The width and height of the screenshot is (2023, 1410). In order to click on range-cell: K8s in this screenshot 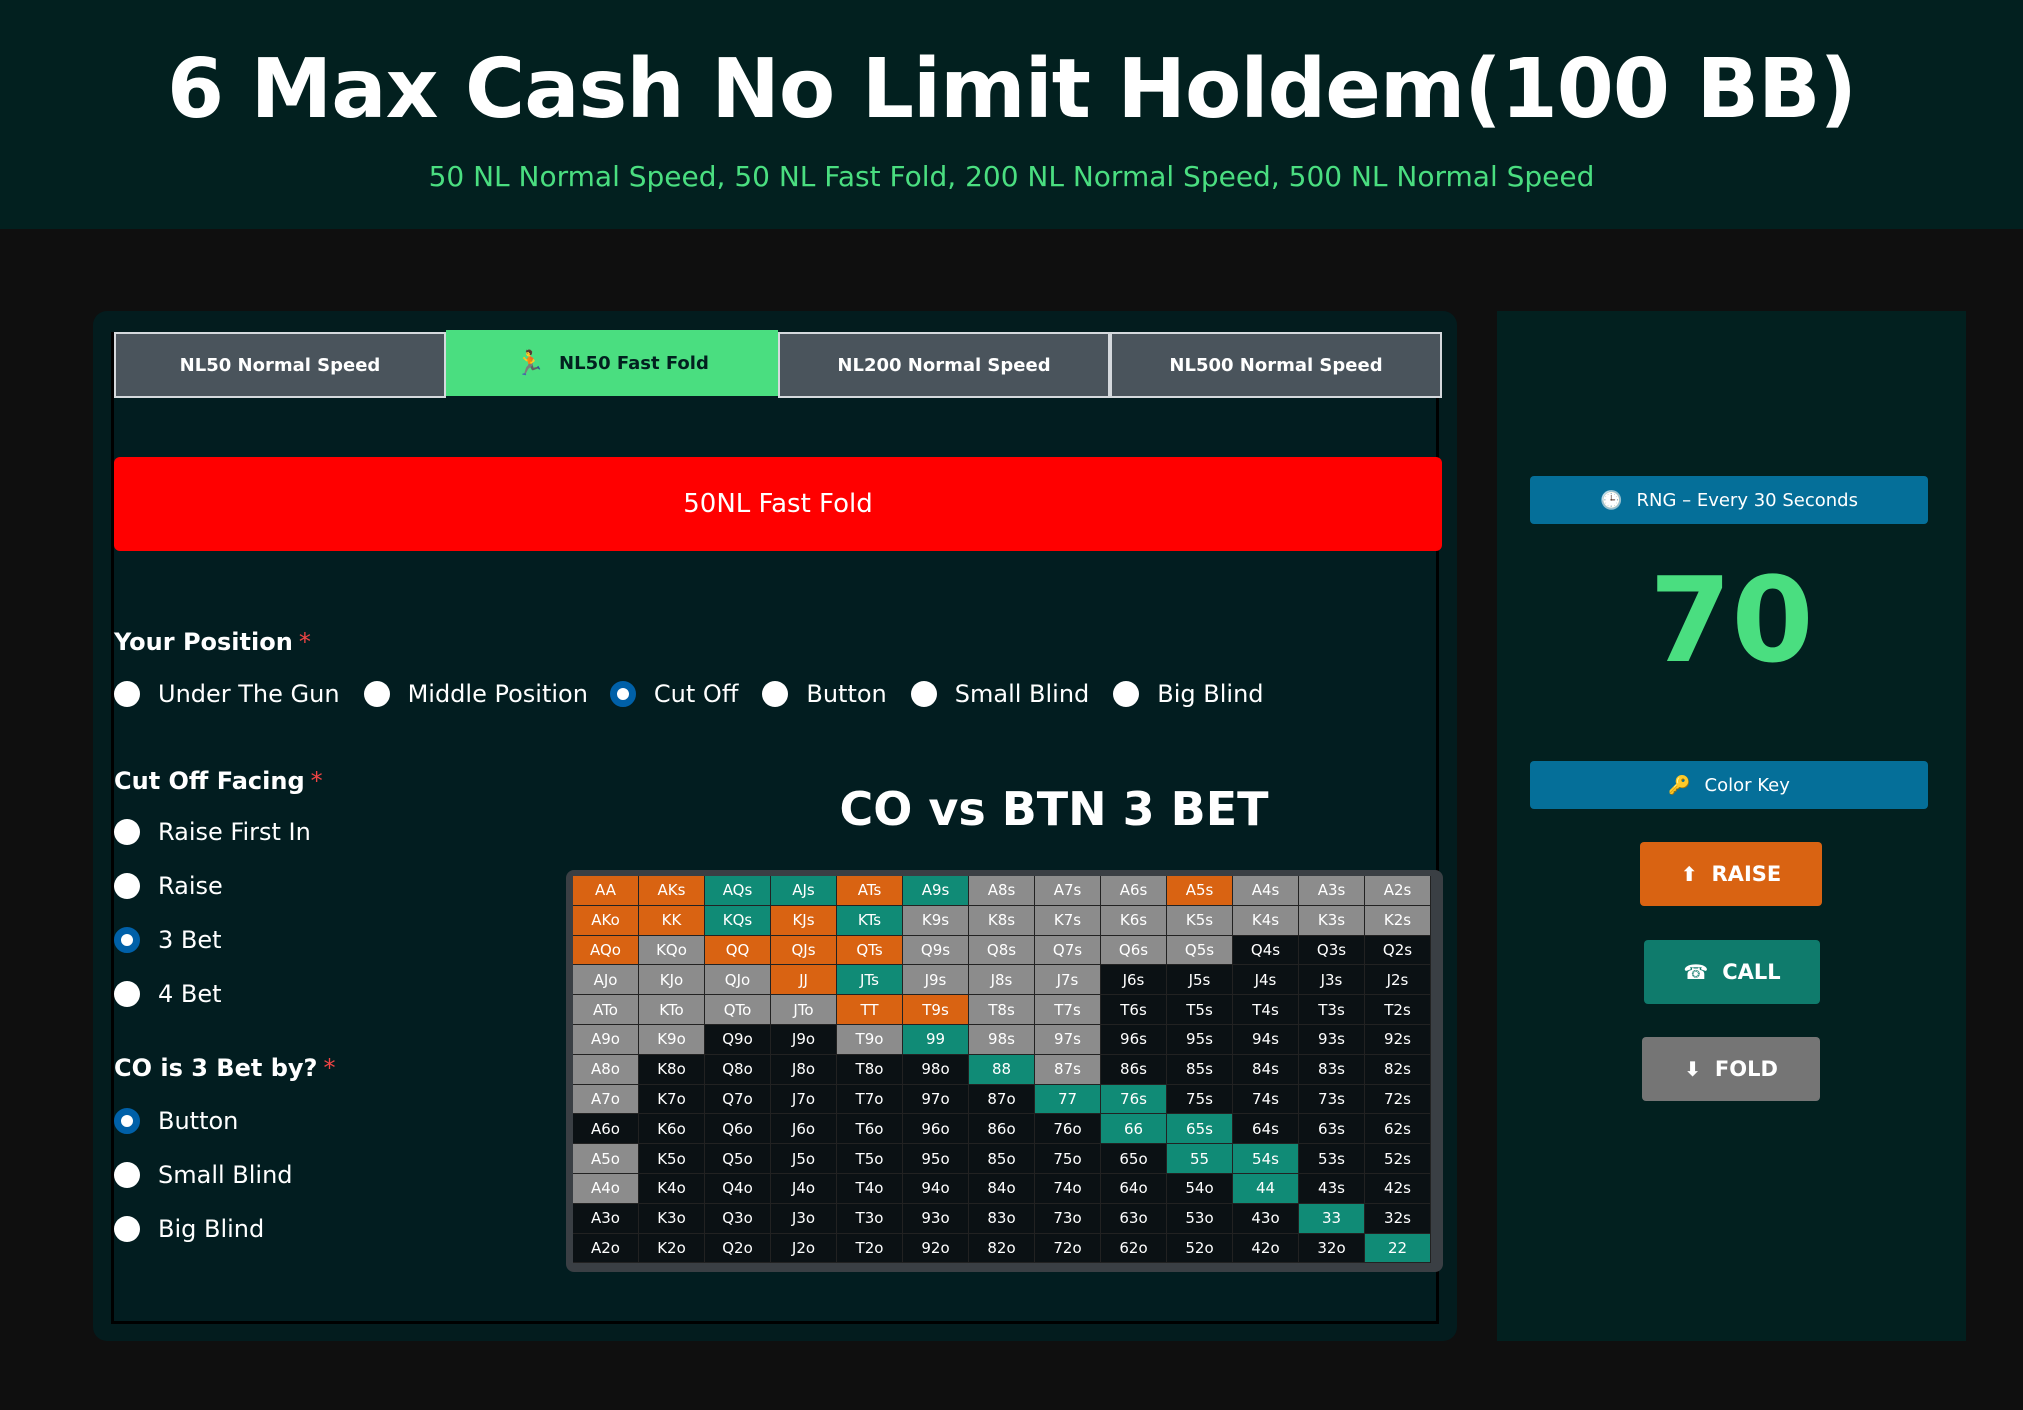, I will do `click(1002, 920)`.